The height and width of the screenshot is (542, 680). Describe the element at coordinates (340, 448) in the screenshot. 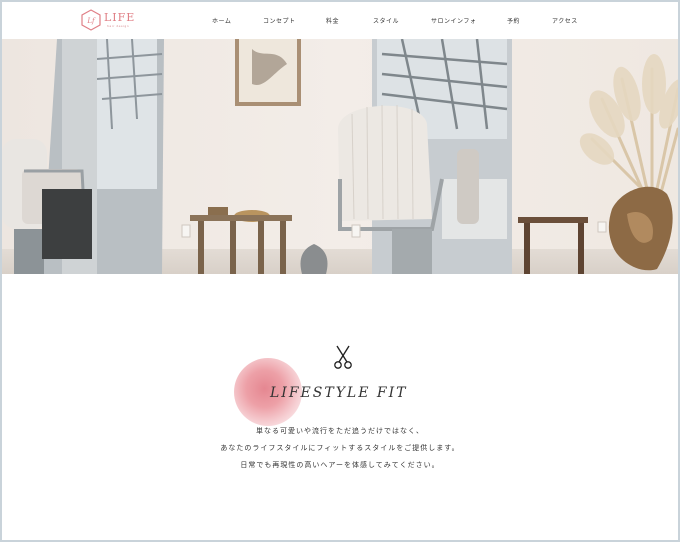

I see `intro-line-2: あなたのライフスタイルにフィットするスタイルをご提供します。` at that location.